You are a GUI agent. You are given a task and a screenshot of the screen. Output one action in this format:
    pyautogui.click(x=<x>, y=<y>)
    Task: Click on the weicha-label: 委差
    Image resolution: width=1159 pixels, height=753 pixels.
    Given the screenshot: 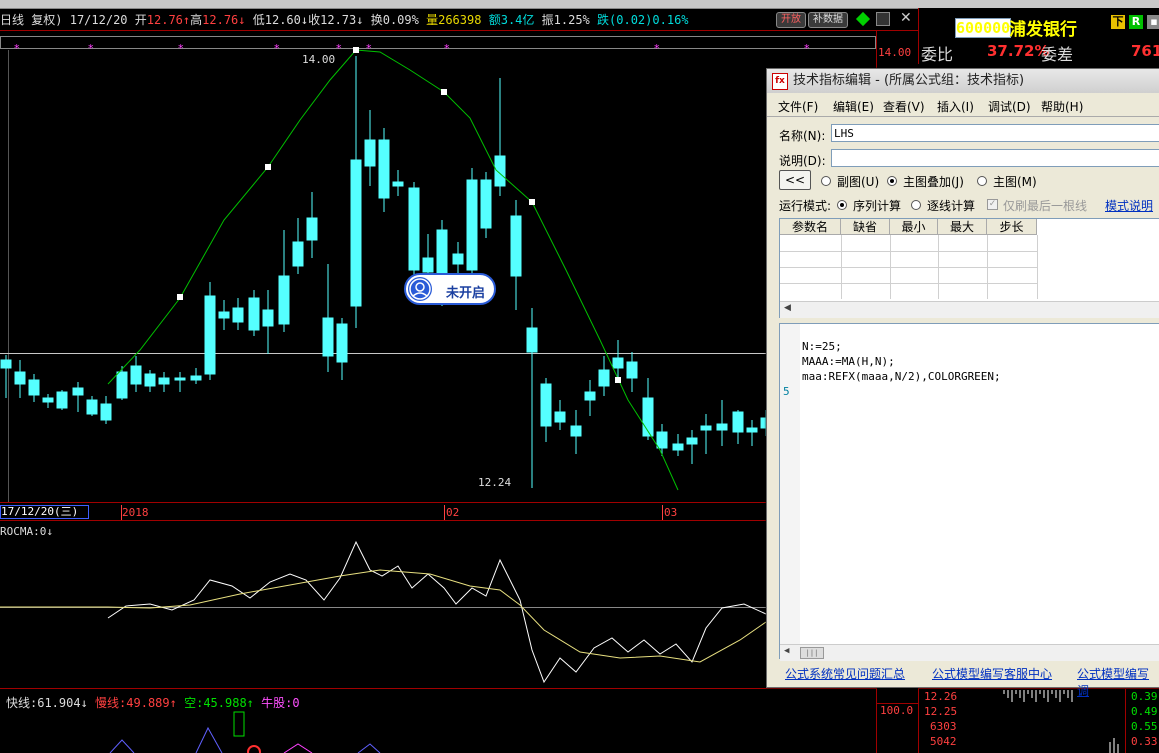 What is the action you would take?
    pyautogui.click(x=1057, y=54)
    